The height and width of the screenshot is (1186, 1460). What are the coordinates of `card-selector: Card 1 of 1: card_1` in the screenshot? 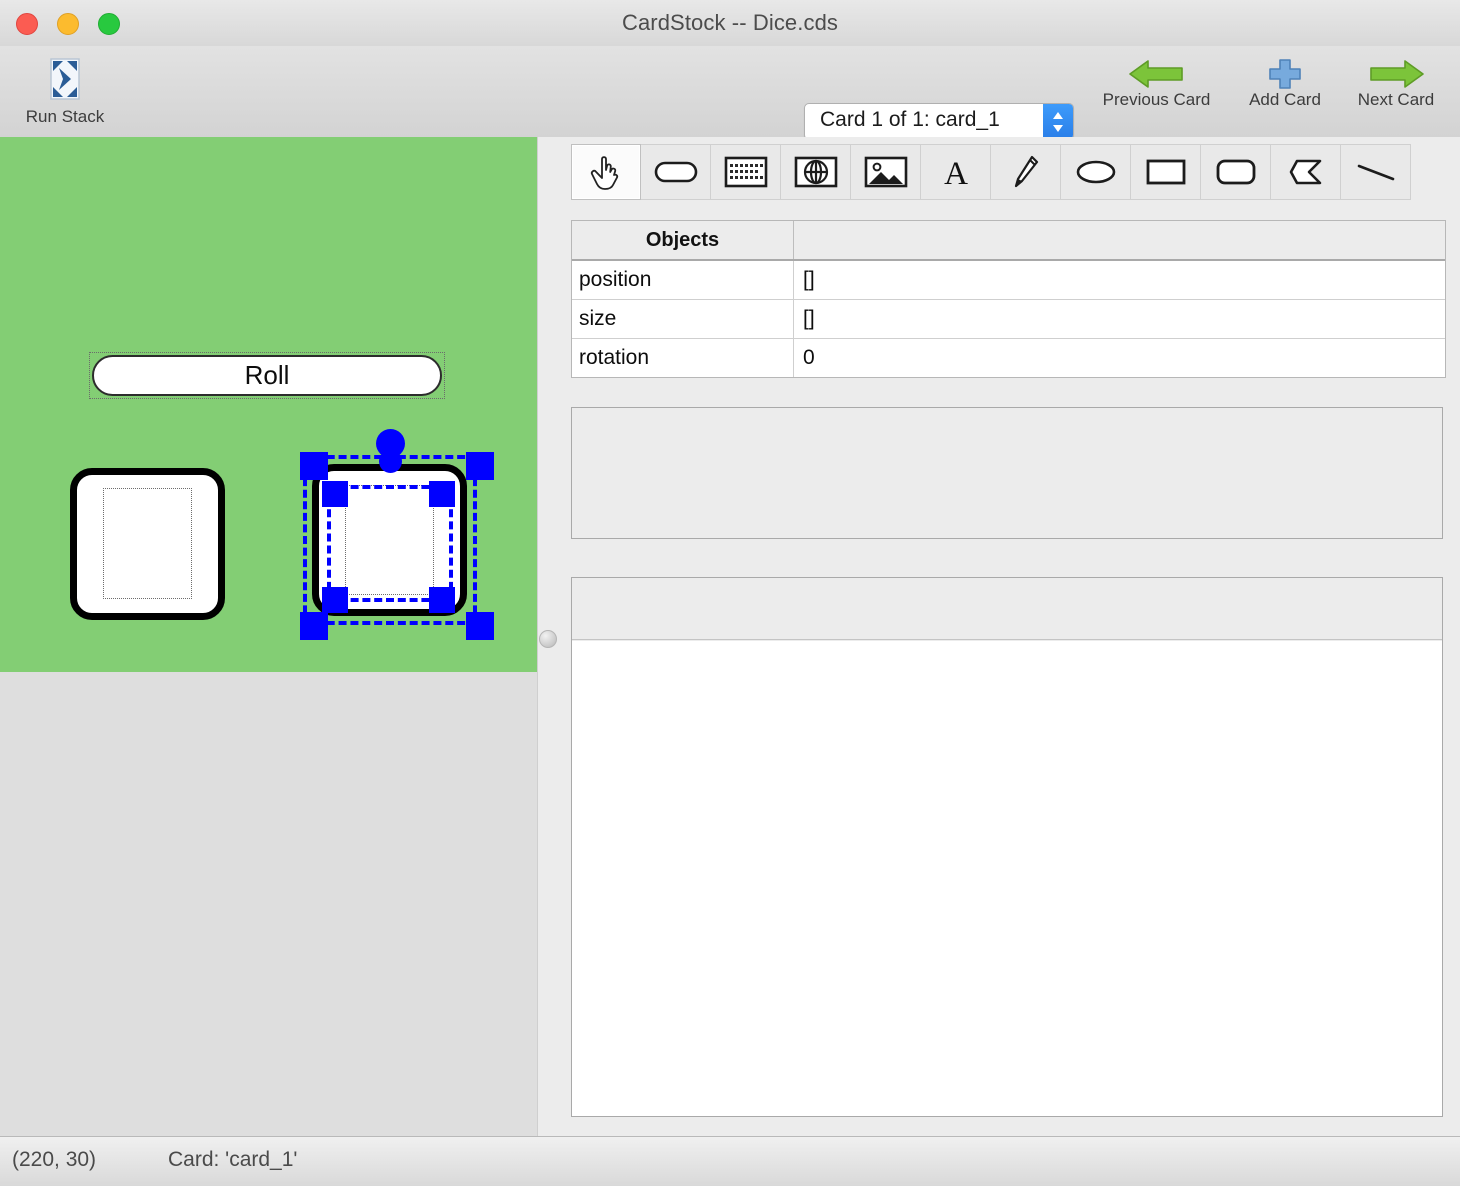 It's located at (939, 121).